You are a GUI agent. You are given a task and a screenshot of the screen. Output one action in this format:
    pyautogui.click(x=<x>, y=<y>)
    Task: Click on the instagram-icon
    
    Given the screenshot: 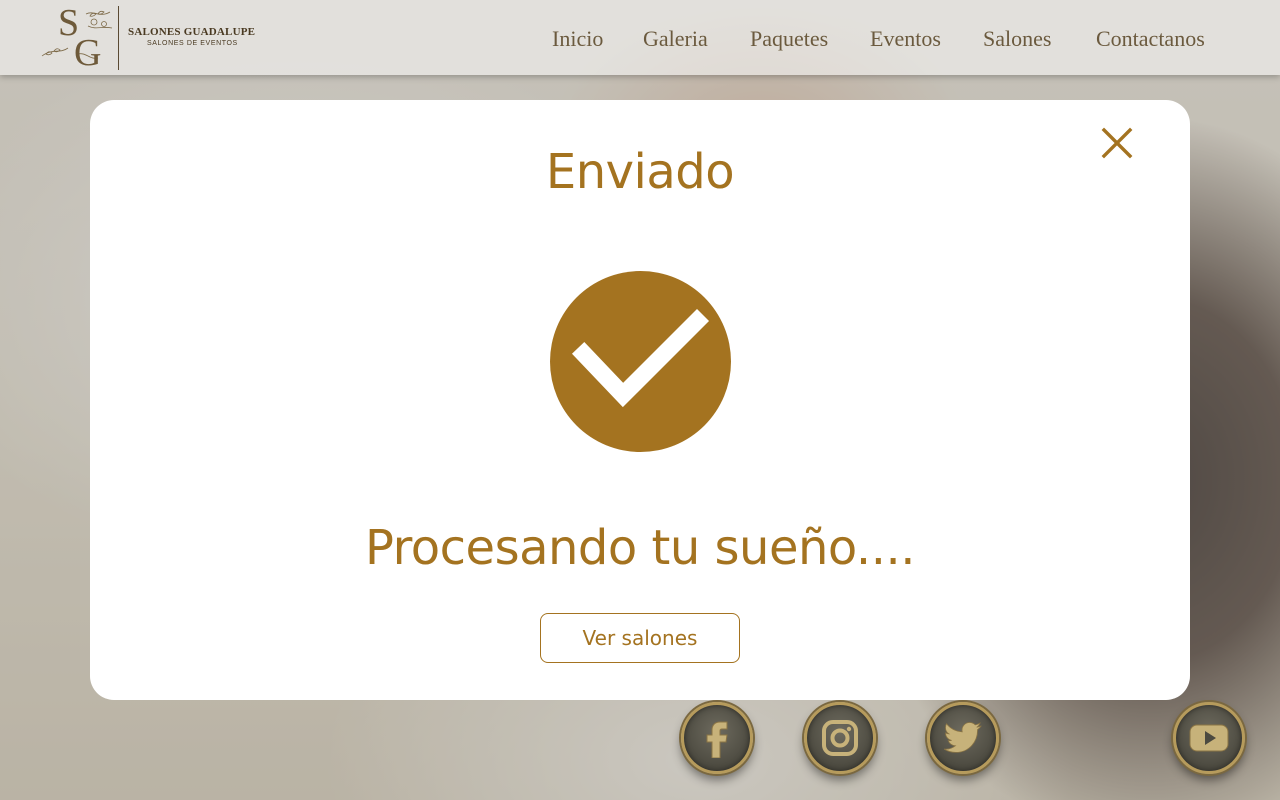 What is the action you would take?
    pyautogui.click(x=840, y=738)
    